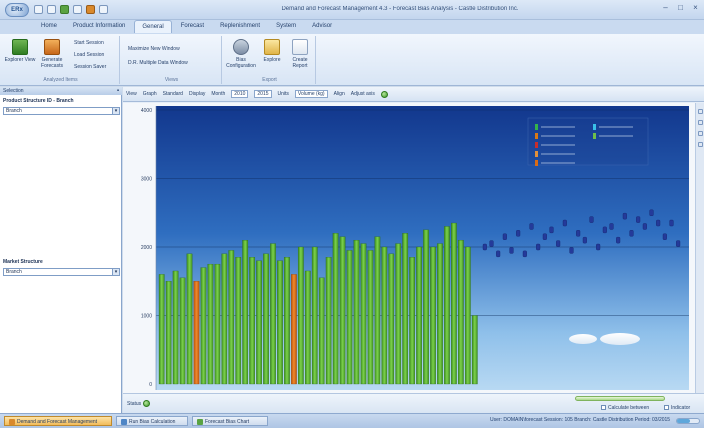 This screenshot has height=428, width=704. I want to click on export-icon, so click(90, 9).